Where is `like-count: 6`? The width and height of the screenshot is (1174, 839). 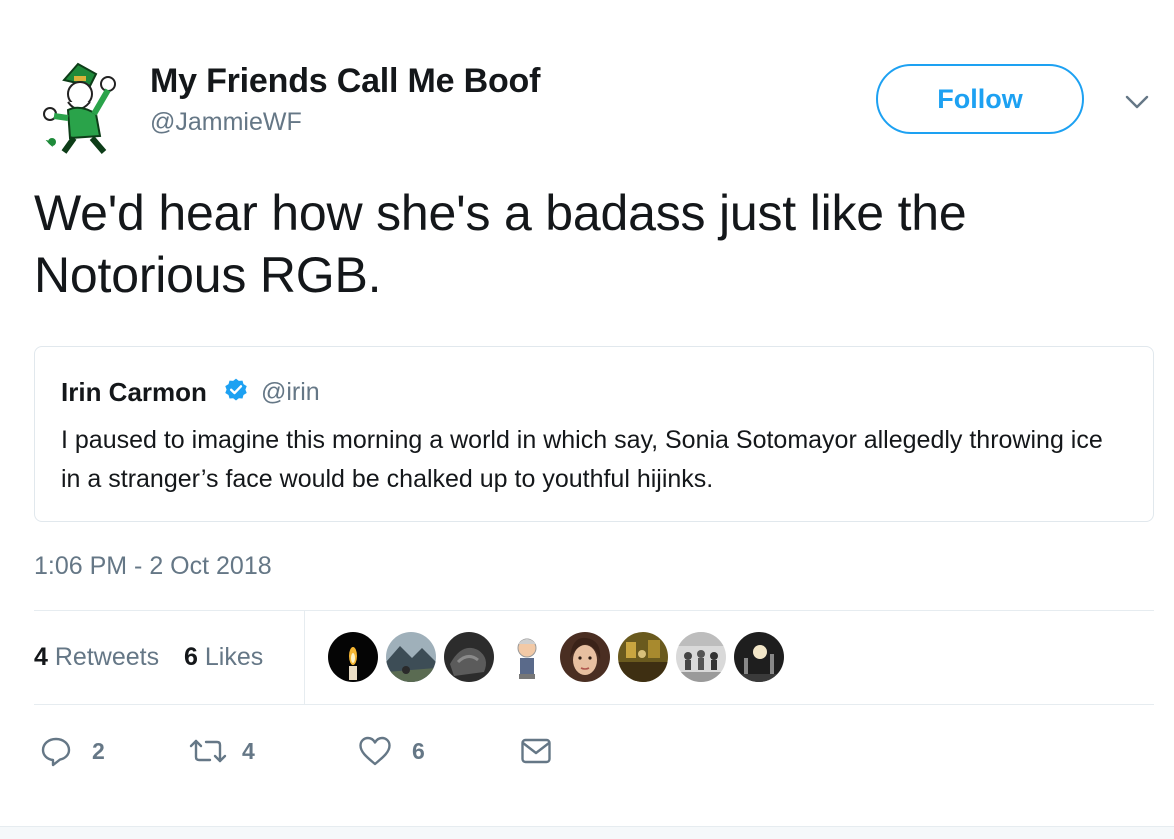
like-count: 6 is located at coordinates (418, 750).